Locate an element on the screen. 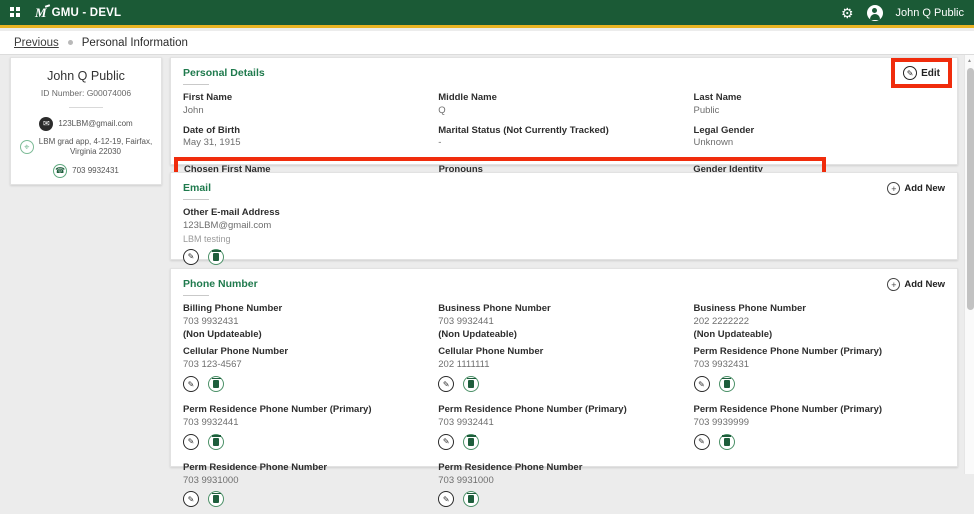 This screenshot has width=974, height=514. email-section-title: Email is located at coordinates (197, 188).